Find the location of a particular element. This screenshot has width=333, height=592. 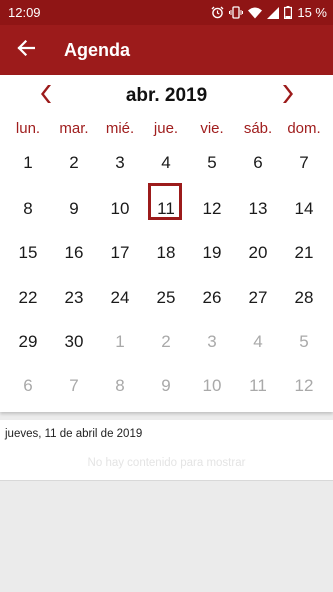

calendar-day: 10 is located at coordinates (120, 209).